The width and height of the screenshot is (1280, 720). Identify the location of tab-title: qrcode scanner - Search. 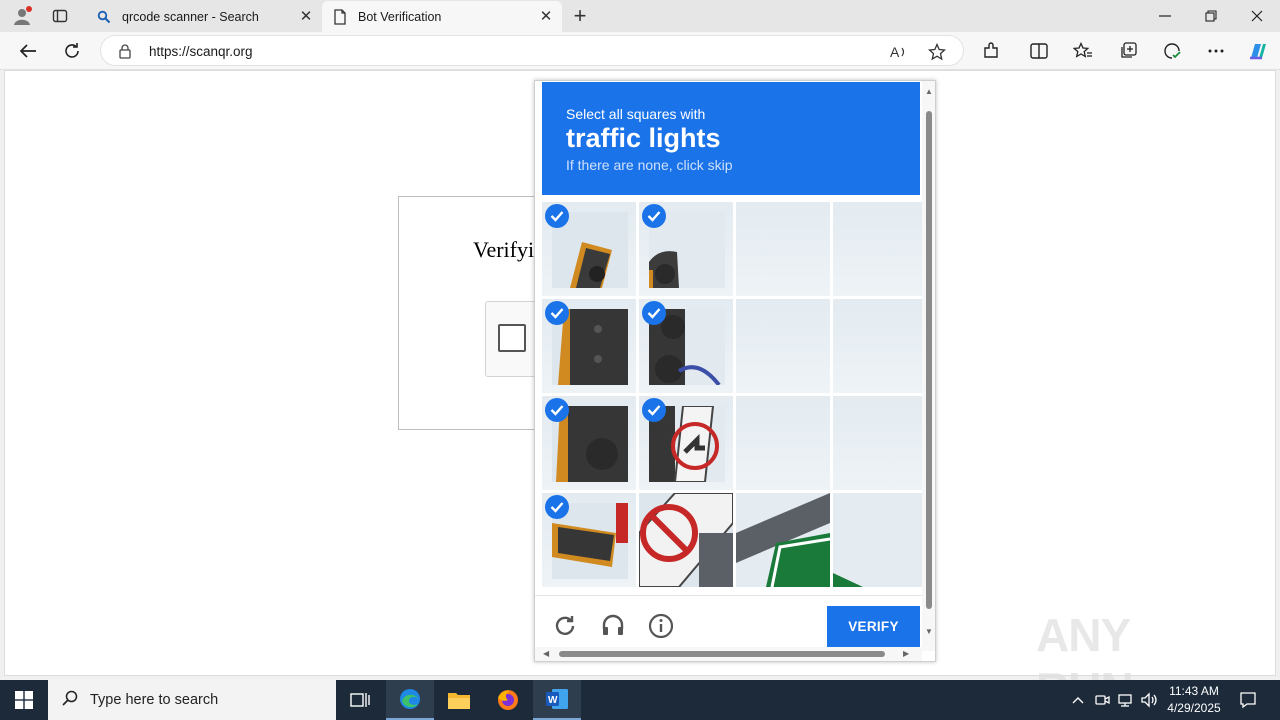
(190, 16).